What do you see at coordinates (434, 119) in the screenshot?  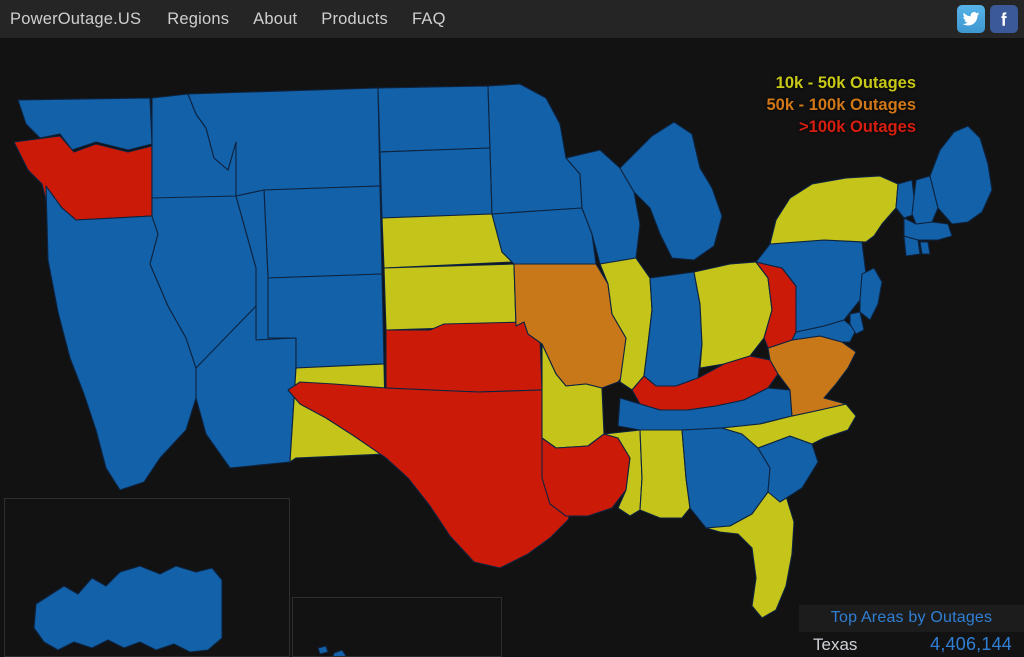 I see `state-north-dakota` at bounding box center [434, 119].